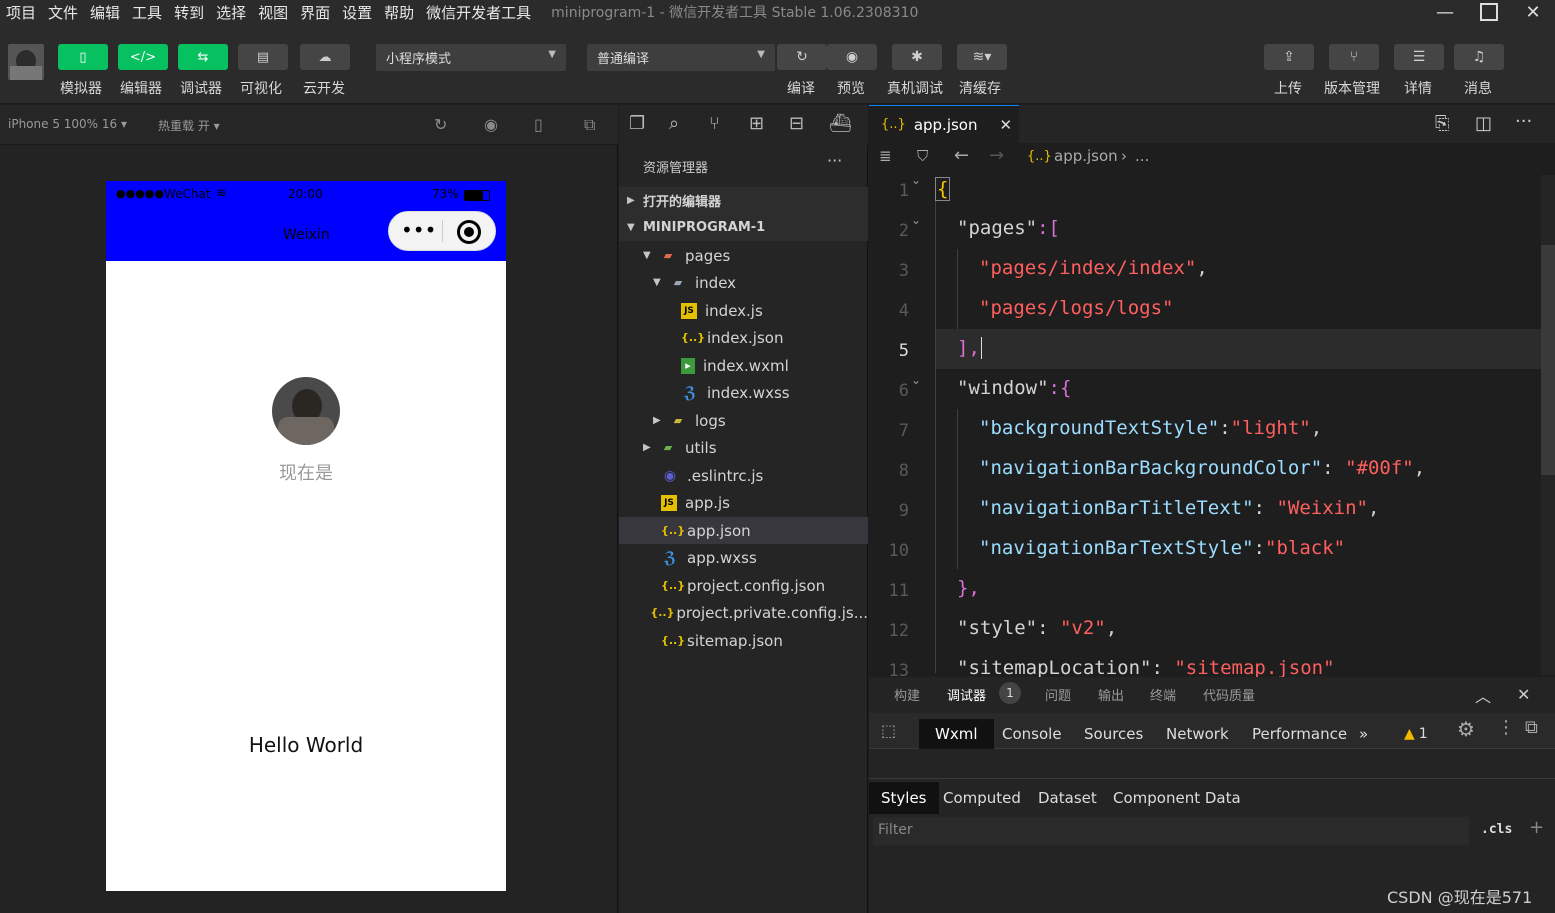  I want to click on tree-file-eslintrc: ◉ .eslintrc.js, so click(743, 475).